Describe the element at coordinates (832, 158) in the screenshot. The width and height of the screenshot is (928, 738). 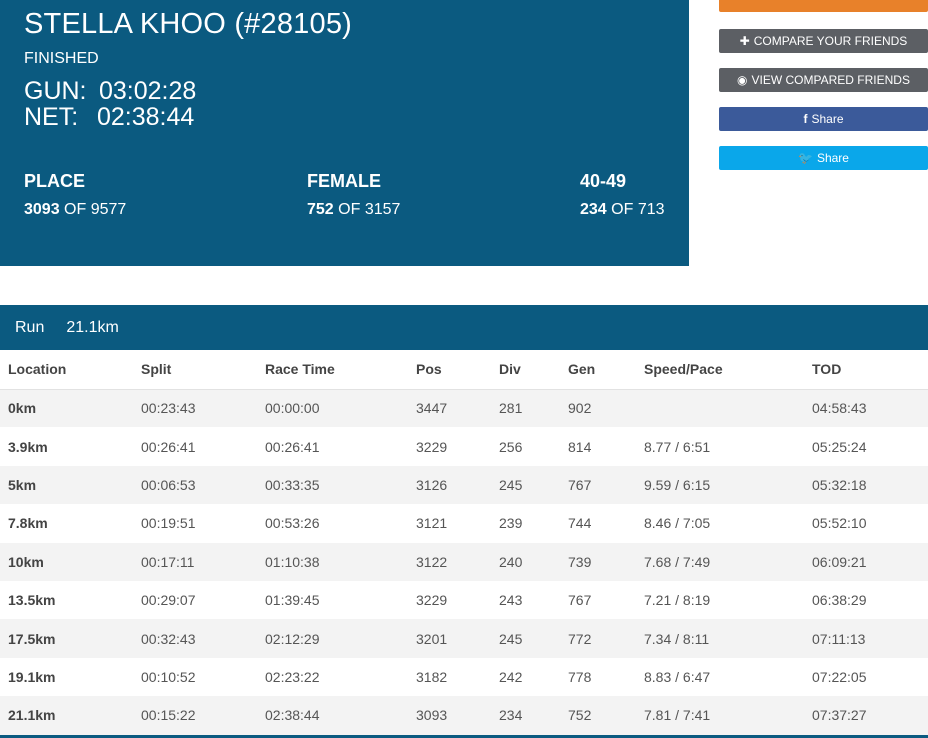
I see `twitter-share-label: Share` at that location.